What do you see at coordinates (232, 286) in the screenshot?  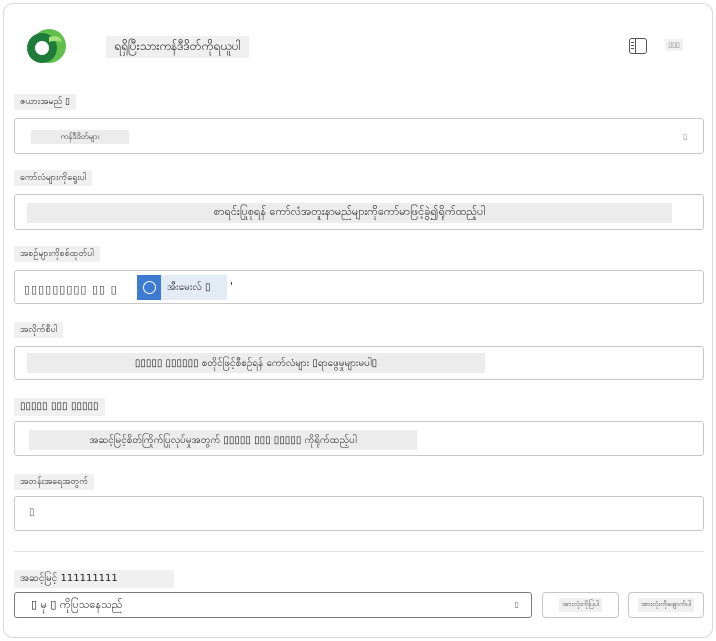 I see `filter-rows-suffix: '` at bounding box center [232, 286].